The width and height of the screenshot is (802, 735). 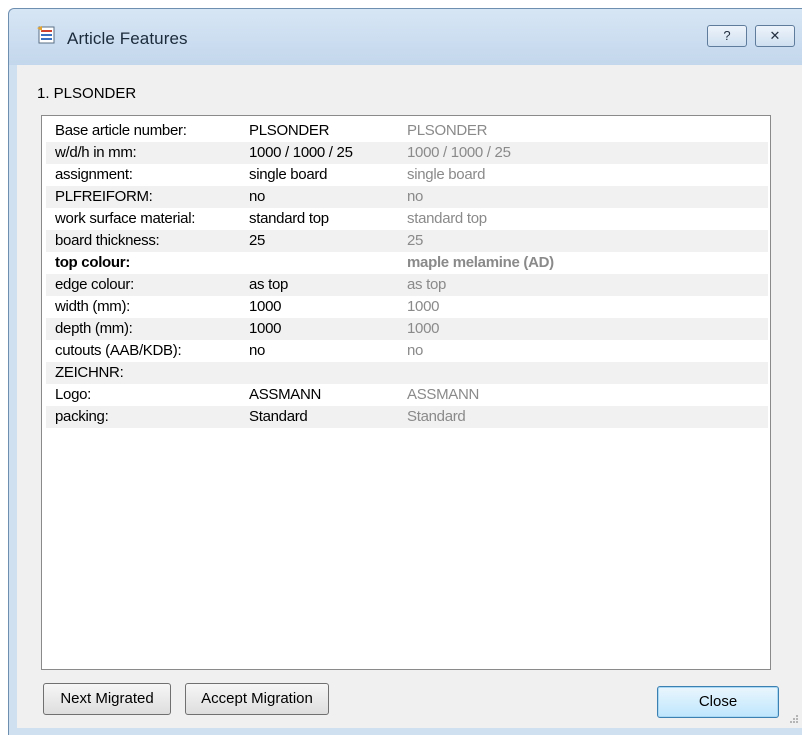 What do you see at coordinates (121, 130) in the screenshot?
I see `feature-label: Base article number:` at bounding box center [121, 130].